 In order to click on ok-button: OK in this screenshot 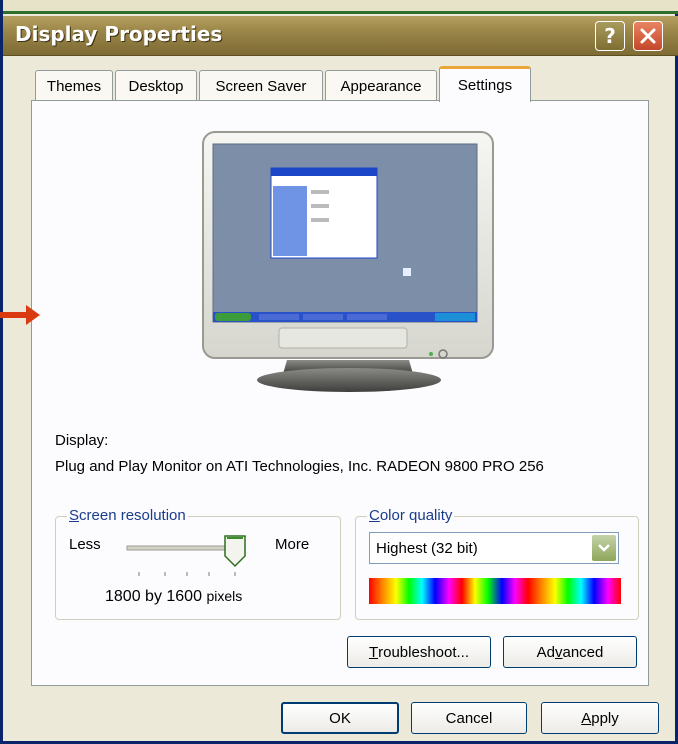, I will do `click(340, 718)`.